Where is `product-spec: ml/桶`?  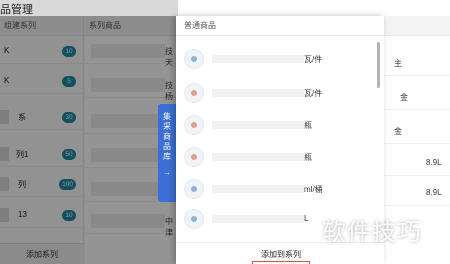 product-spec: ml/桶 is located at coordinates (313, 189).